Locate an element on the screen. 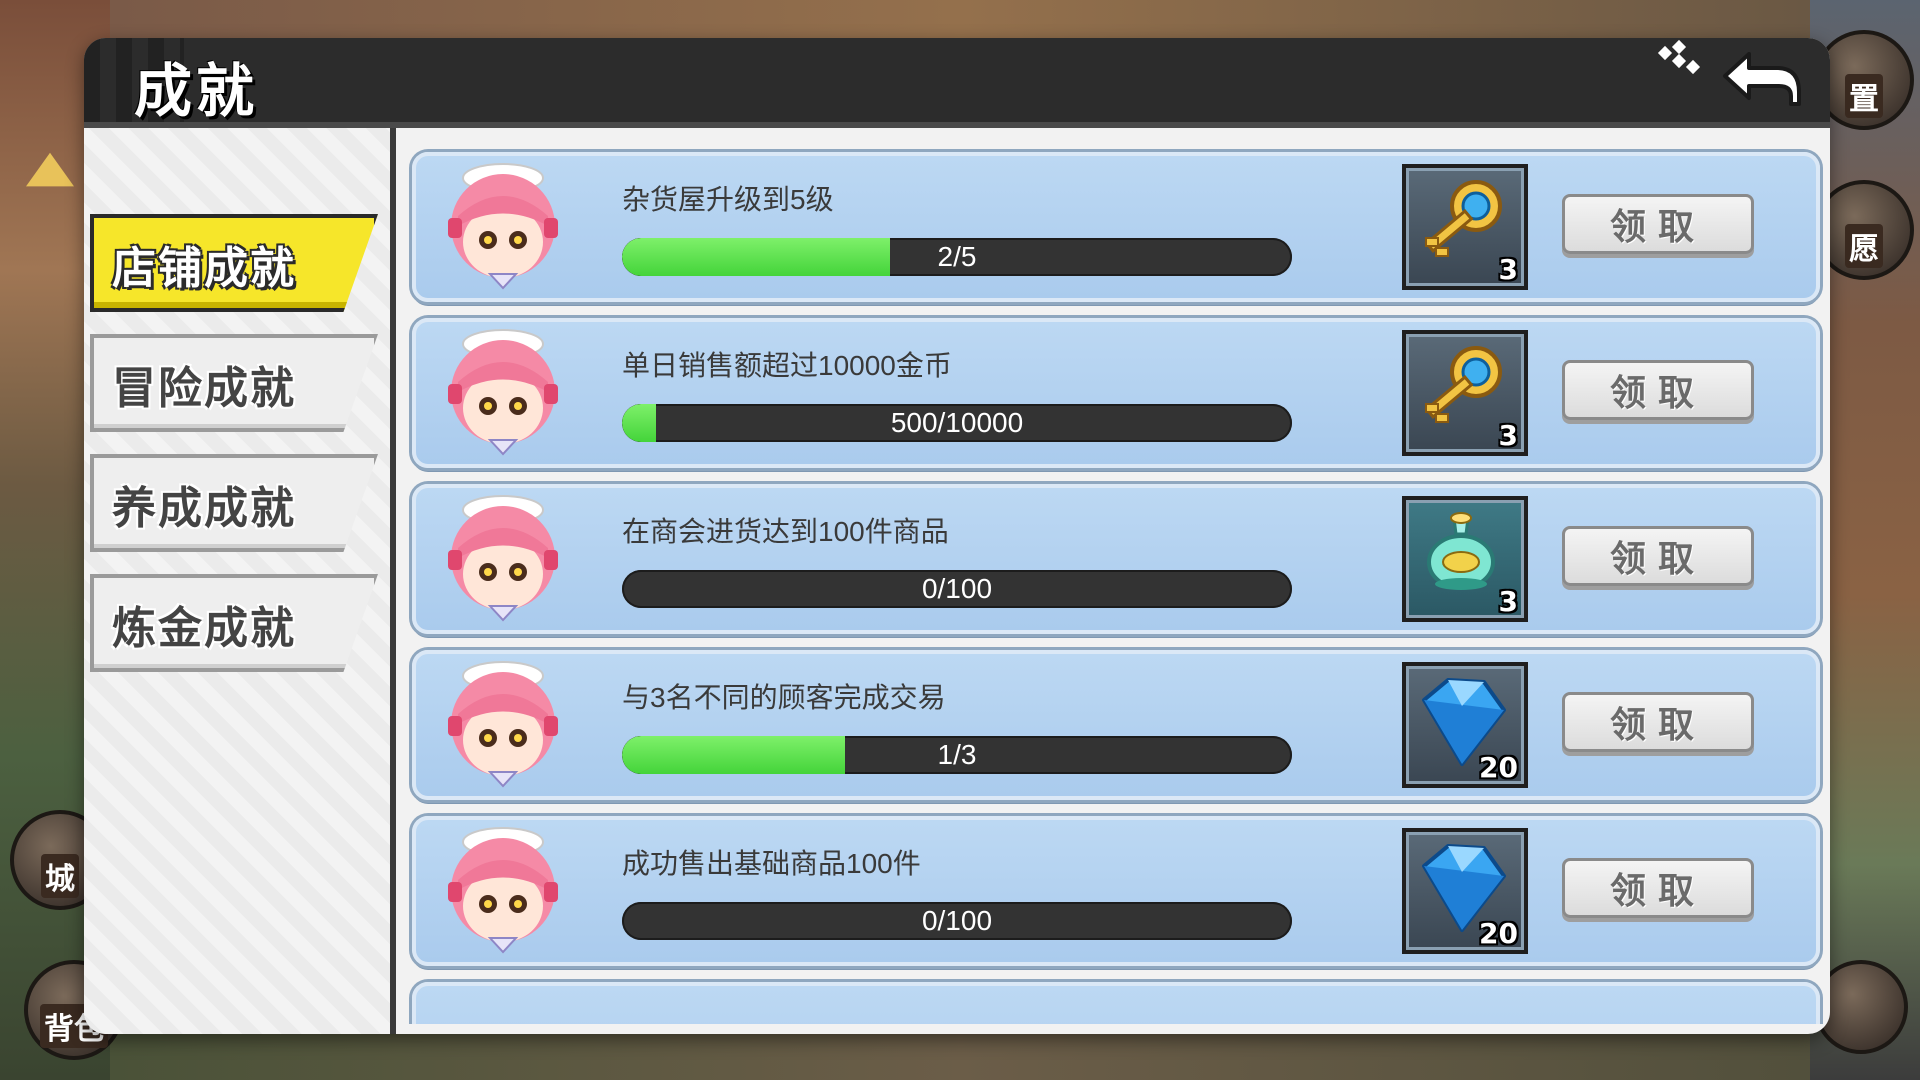  achievement-card: 成功售出基础商品100件 0/100 20 领取 is located at coordinates (1116, 891).